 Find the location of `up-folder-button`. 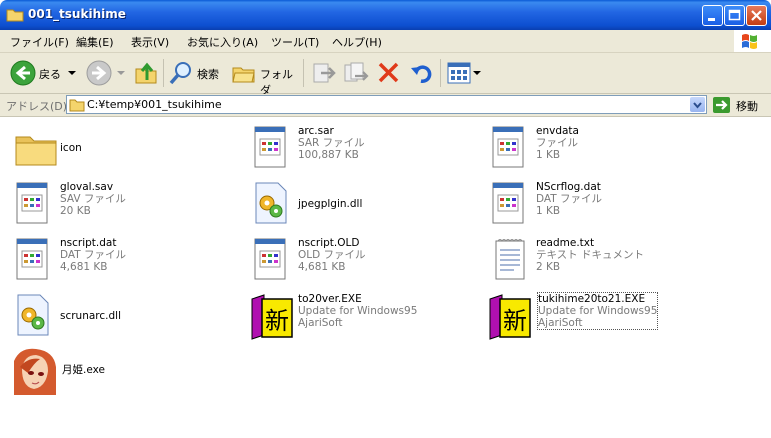

up-folder-button is located at coordinates (146, 73).